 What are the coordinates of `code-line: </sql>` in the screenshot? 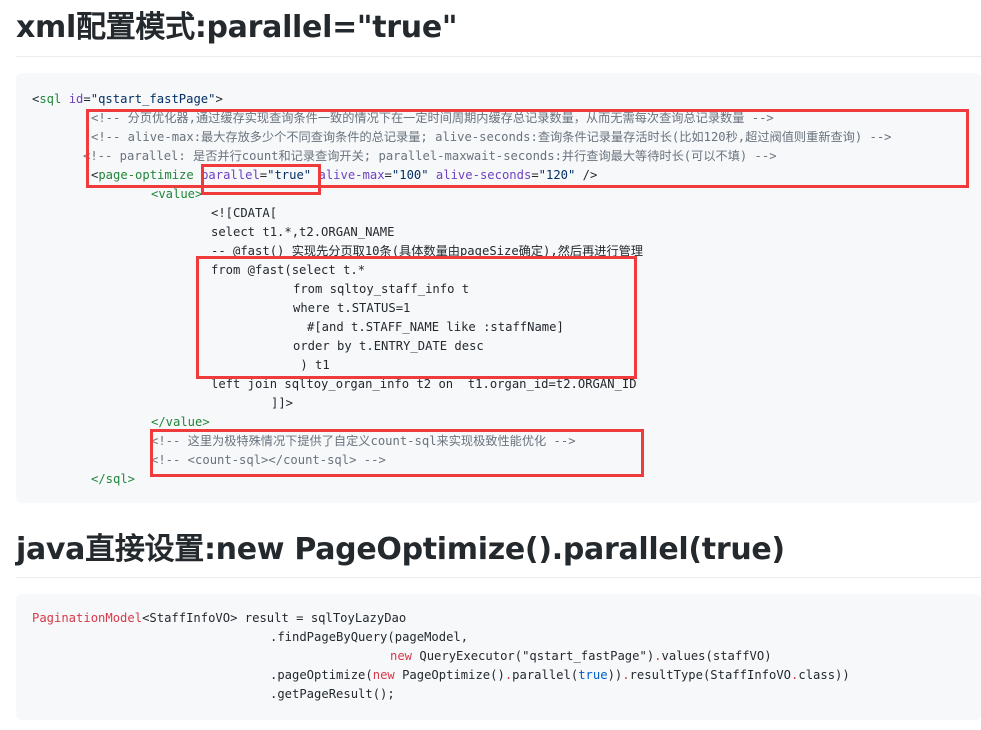 It's located at (113, 479).